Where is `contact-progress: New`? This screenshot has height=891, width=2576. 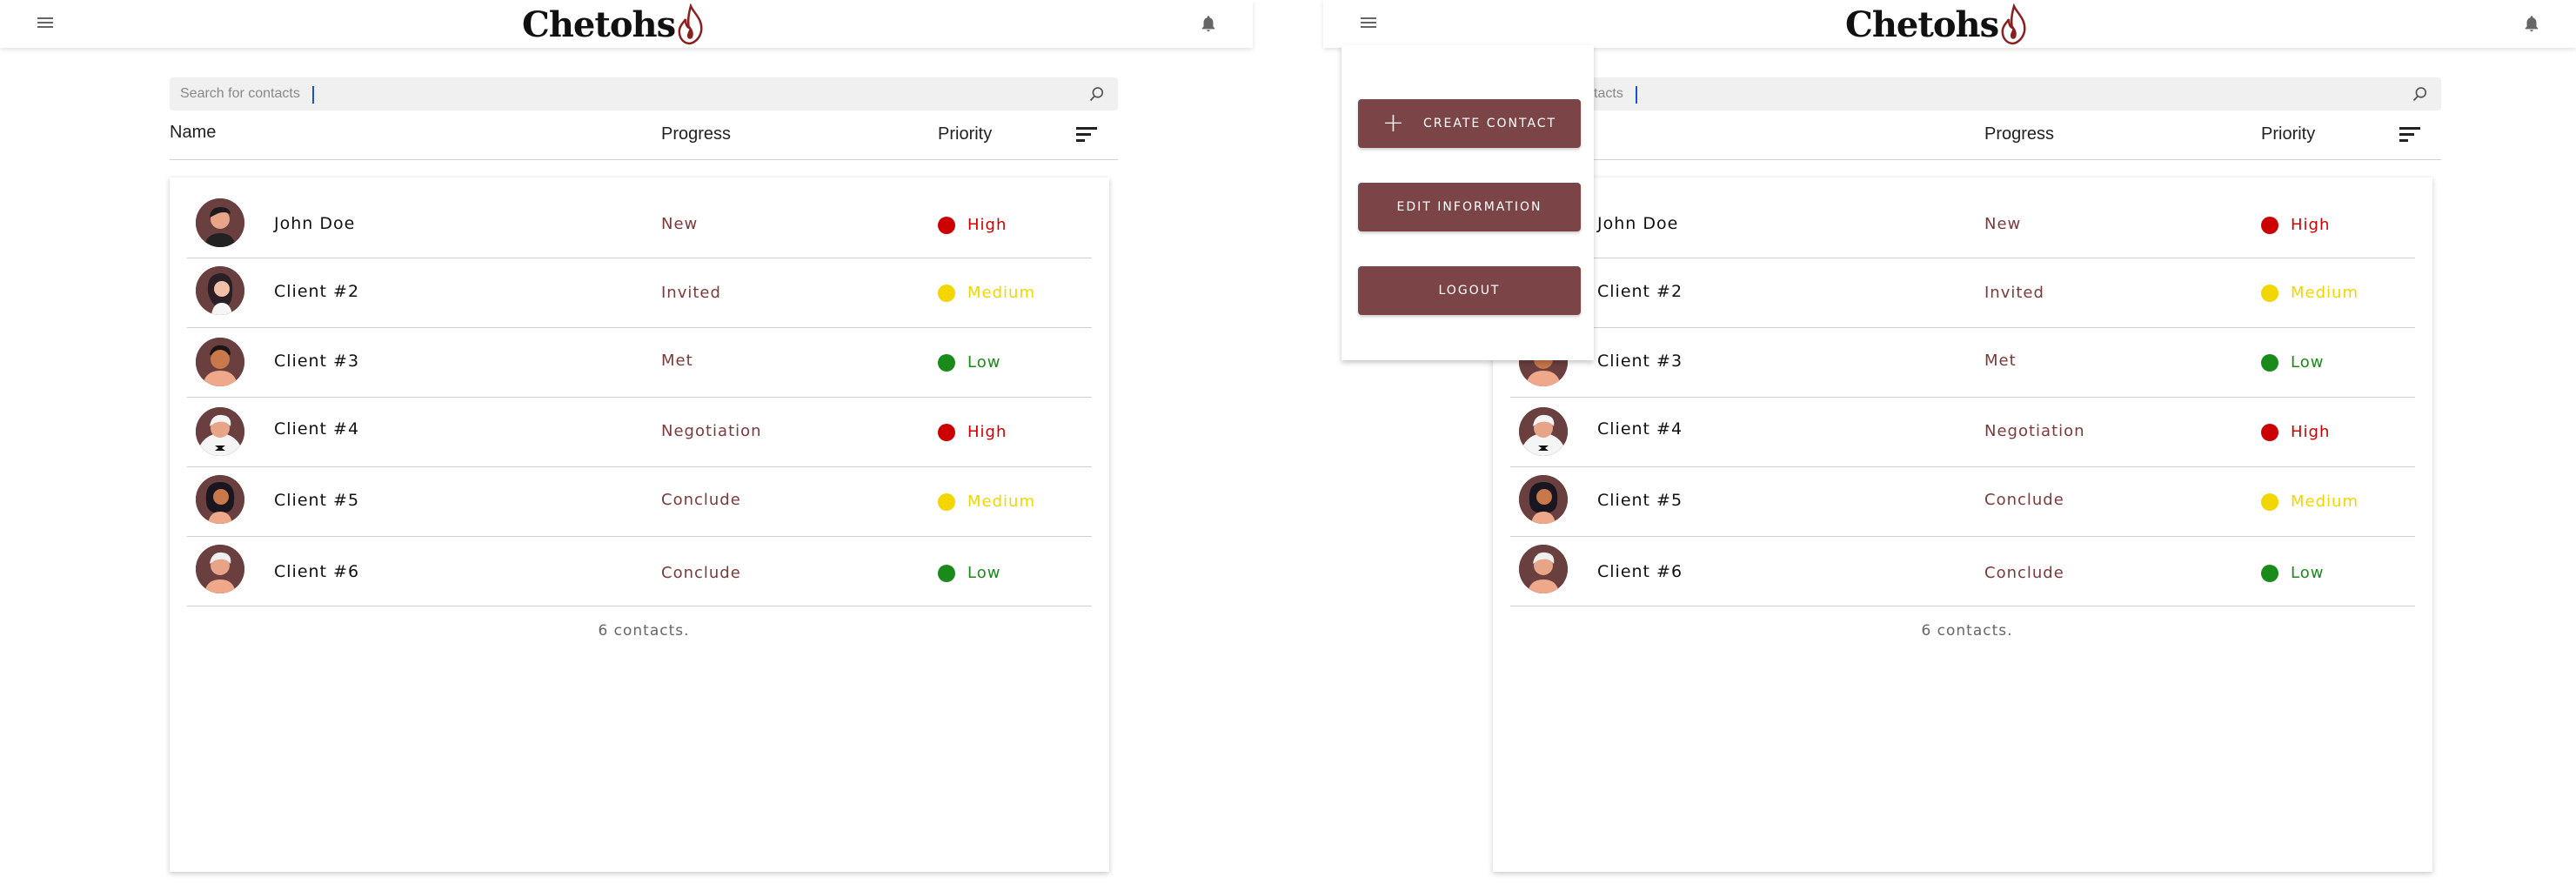
contact-progress: New is located at coordinates (2003, 224).